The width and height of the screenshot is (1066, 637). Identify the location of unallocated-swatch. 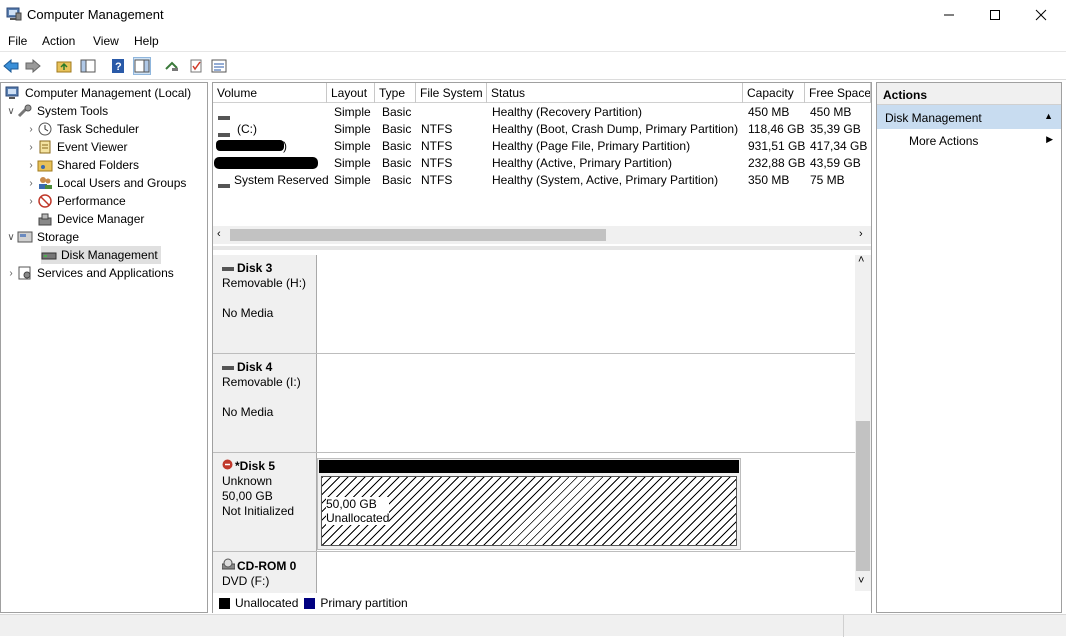
(224, 603).